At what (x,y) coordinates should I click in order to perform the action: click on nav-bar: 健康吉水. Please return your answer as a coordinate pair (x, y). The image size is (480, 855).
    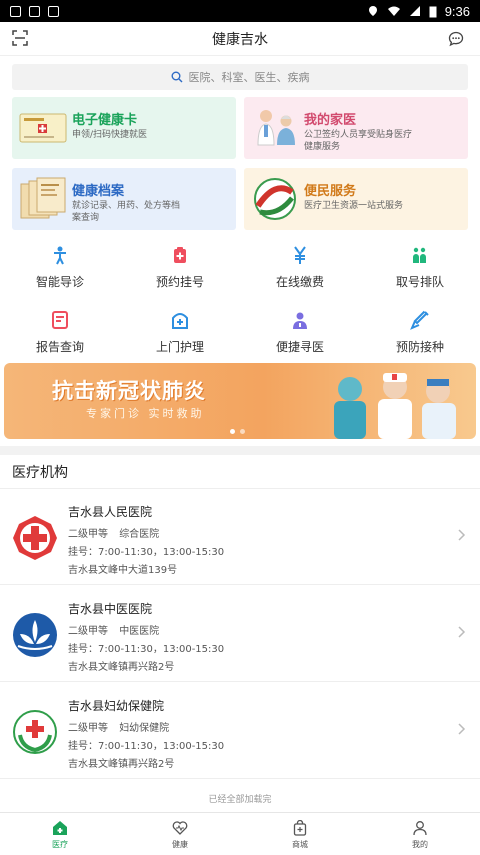
    Looking at the image, I should click on (240, 39).